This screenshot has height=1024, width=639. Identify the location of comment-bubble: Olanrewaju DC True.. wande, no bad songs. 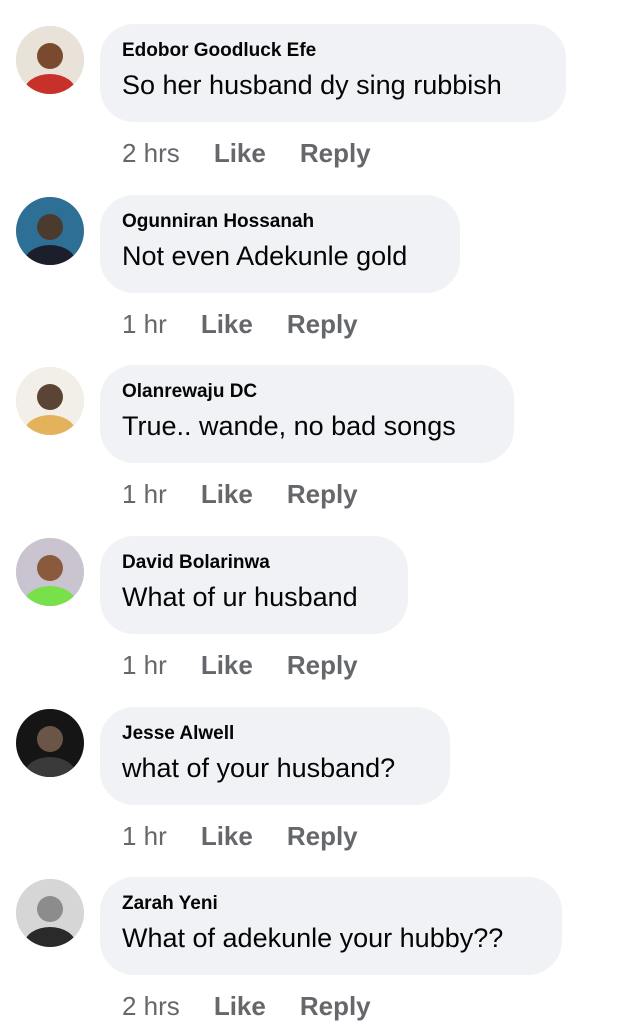
(307, 414).